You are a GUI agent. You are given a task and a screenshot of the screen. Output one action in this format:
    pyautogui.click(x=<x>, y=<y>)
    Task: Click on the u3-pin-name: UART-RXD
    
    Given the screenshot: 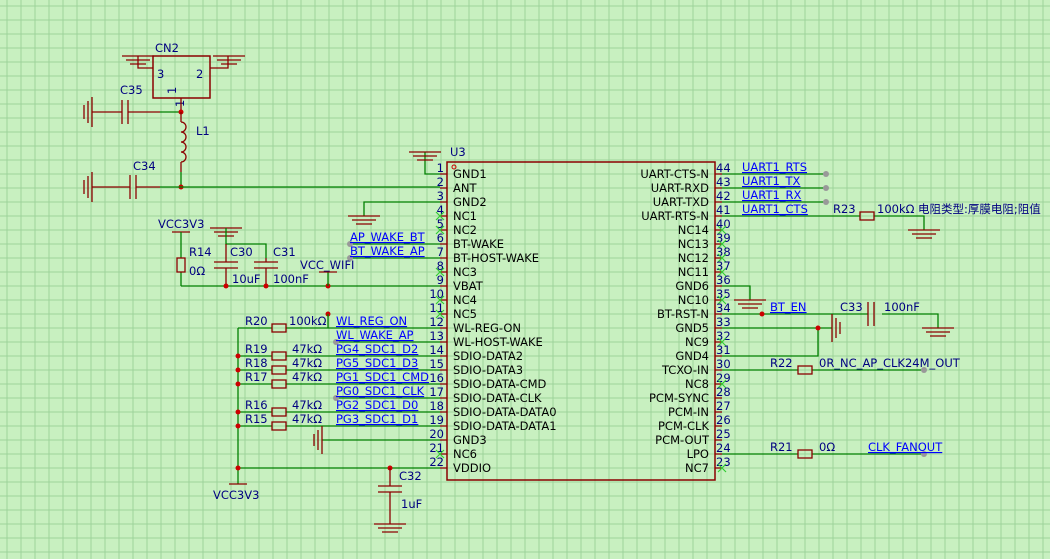 What is the action you would take?
    pyautogui.click(x=680, y=188)
    